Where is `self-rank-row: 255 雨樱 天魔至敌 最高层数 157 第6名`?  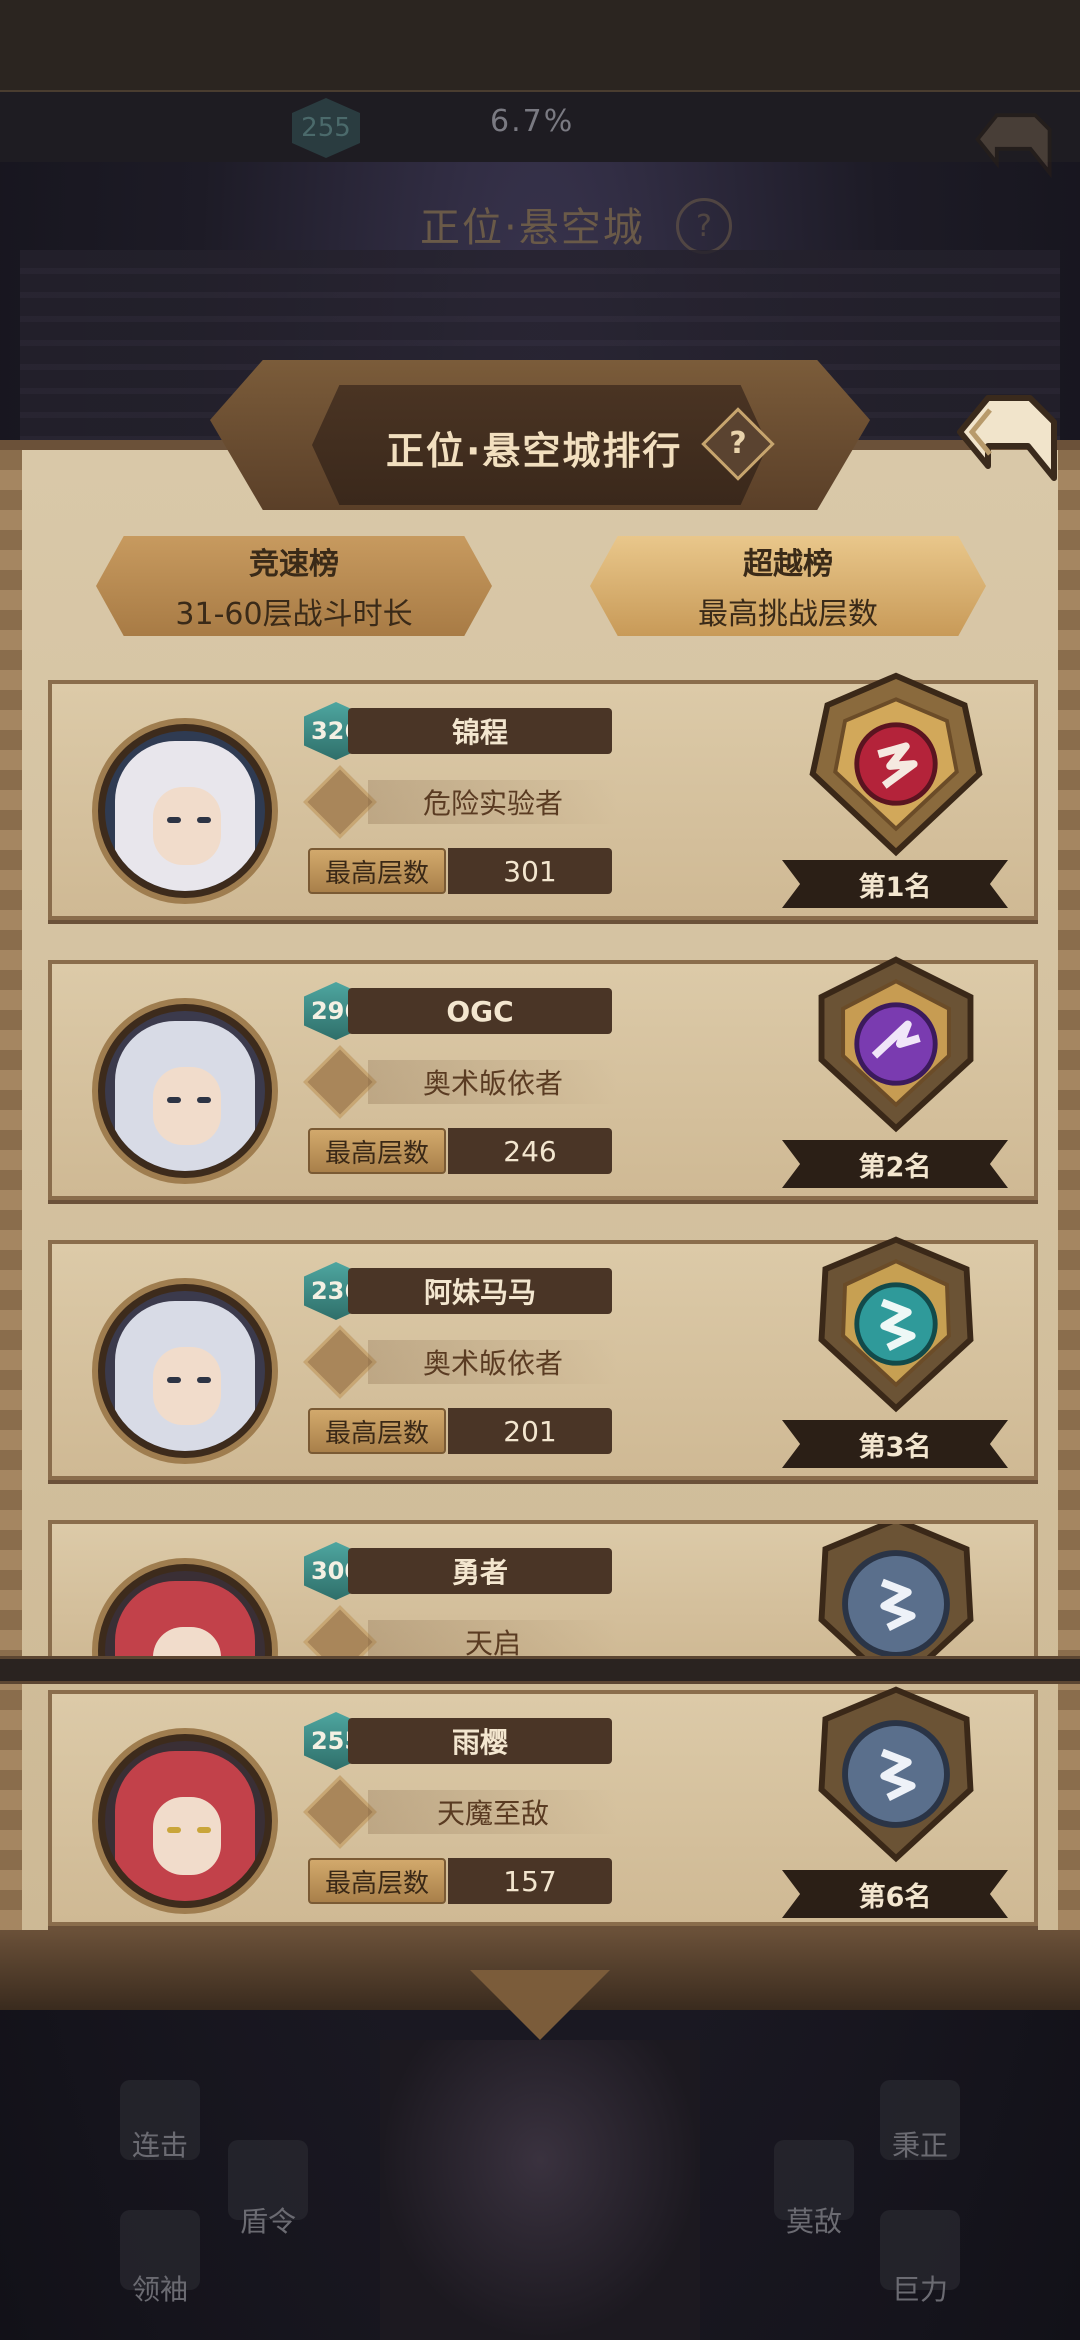 self-rank-row: 255 雨樱 天魔至敌 最高层数 157 第6名 is located at coordinates (543, 1806).